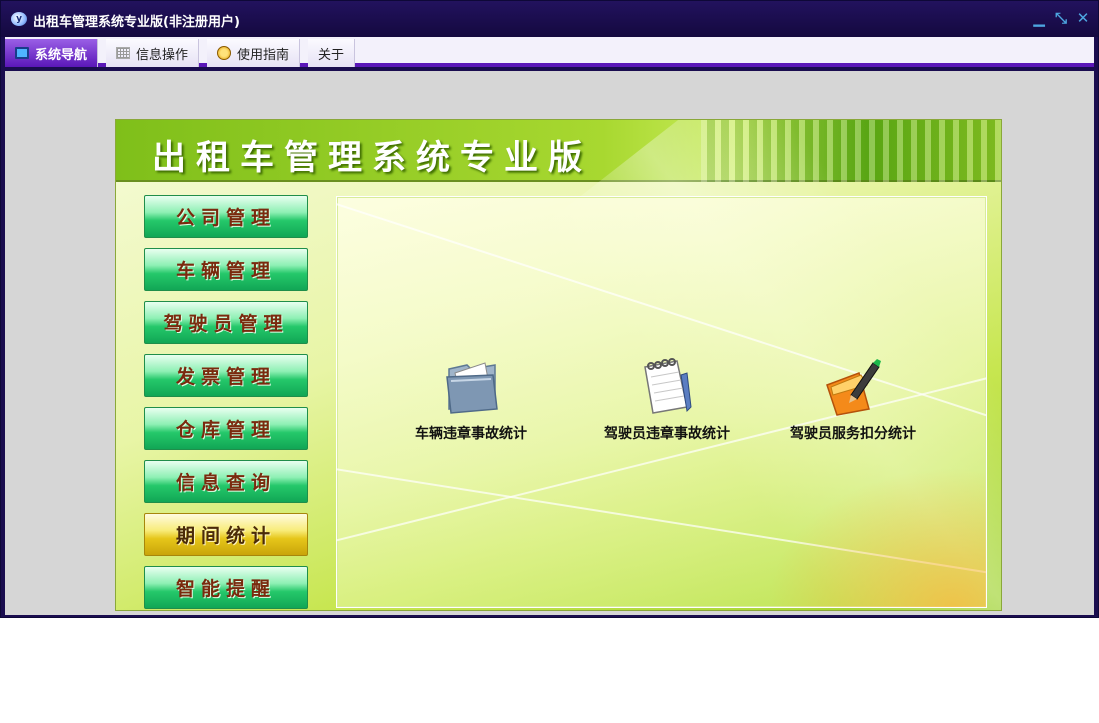 The image size is (1099, 723). I want to click on item-label: 车辆违章事故统计, so click(471, 434).